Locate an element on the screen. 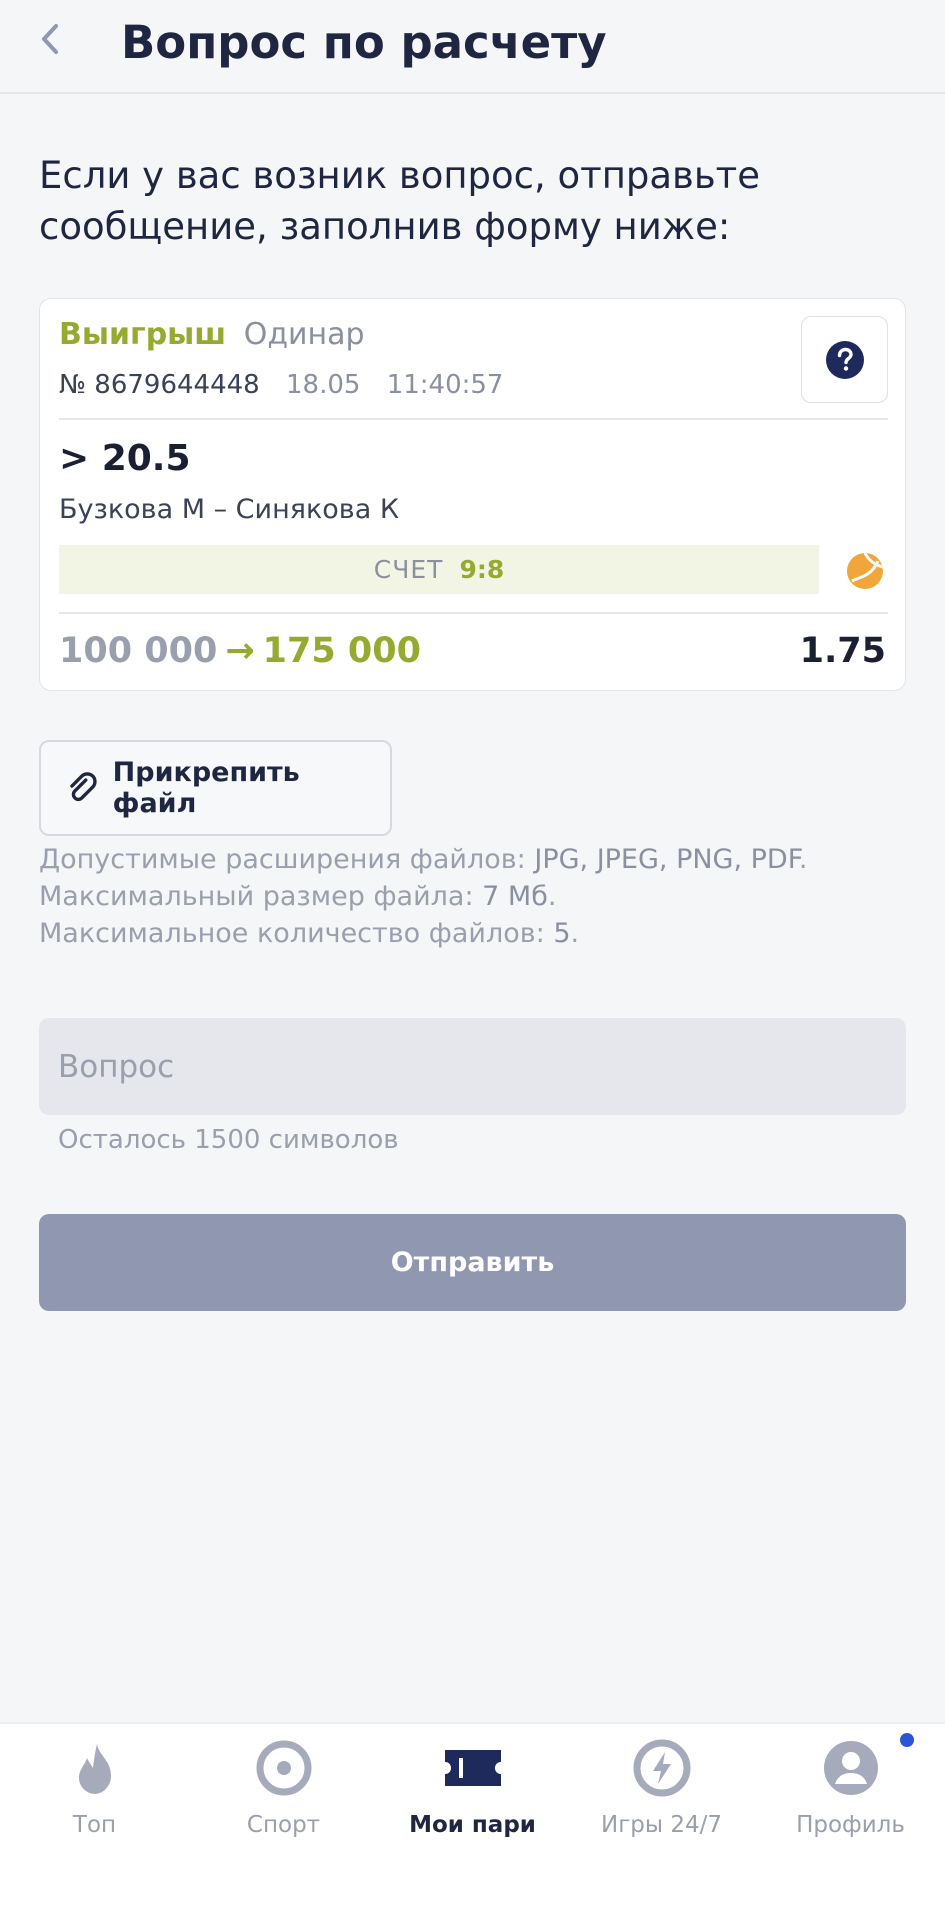 The height and width of the screenshot is (1920, 945). attach-file-label: Прикрепить файл is located at coordinates (206, 788).